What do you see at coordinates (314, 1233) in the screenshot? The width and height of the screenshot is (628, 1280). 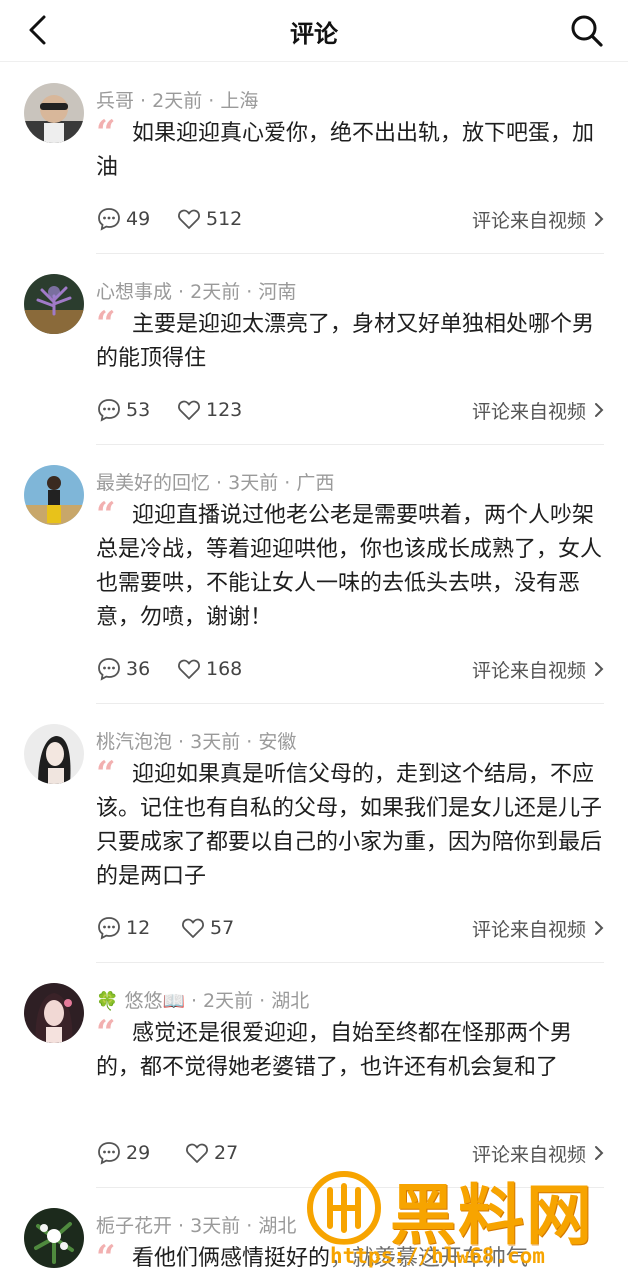 I see `comment-item: 栀子花开 · 3天前 · 湖北 “看他们俩感情挺好的，就羡慕这开车帅气` at bounding box center [314, 1233].